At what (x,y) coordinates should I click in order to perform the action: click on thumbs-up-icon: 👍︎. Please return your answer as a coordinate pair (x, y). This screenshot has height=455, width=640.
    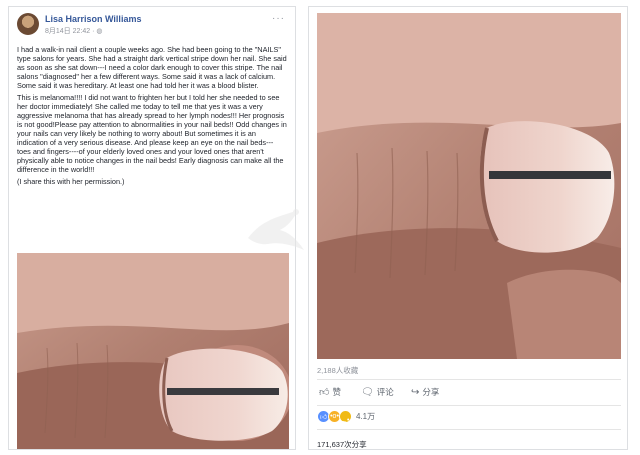
    Looking at the image, I should click on (324, 392).